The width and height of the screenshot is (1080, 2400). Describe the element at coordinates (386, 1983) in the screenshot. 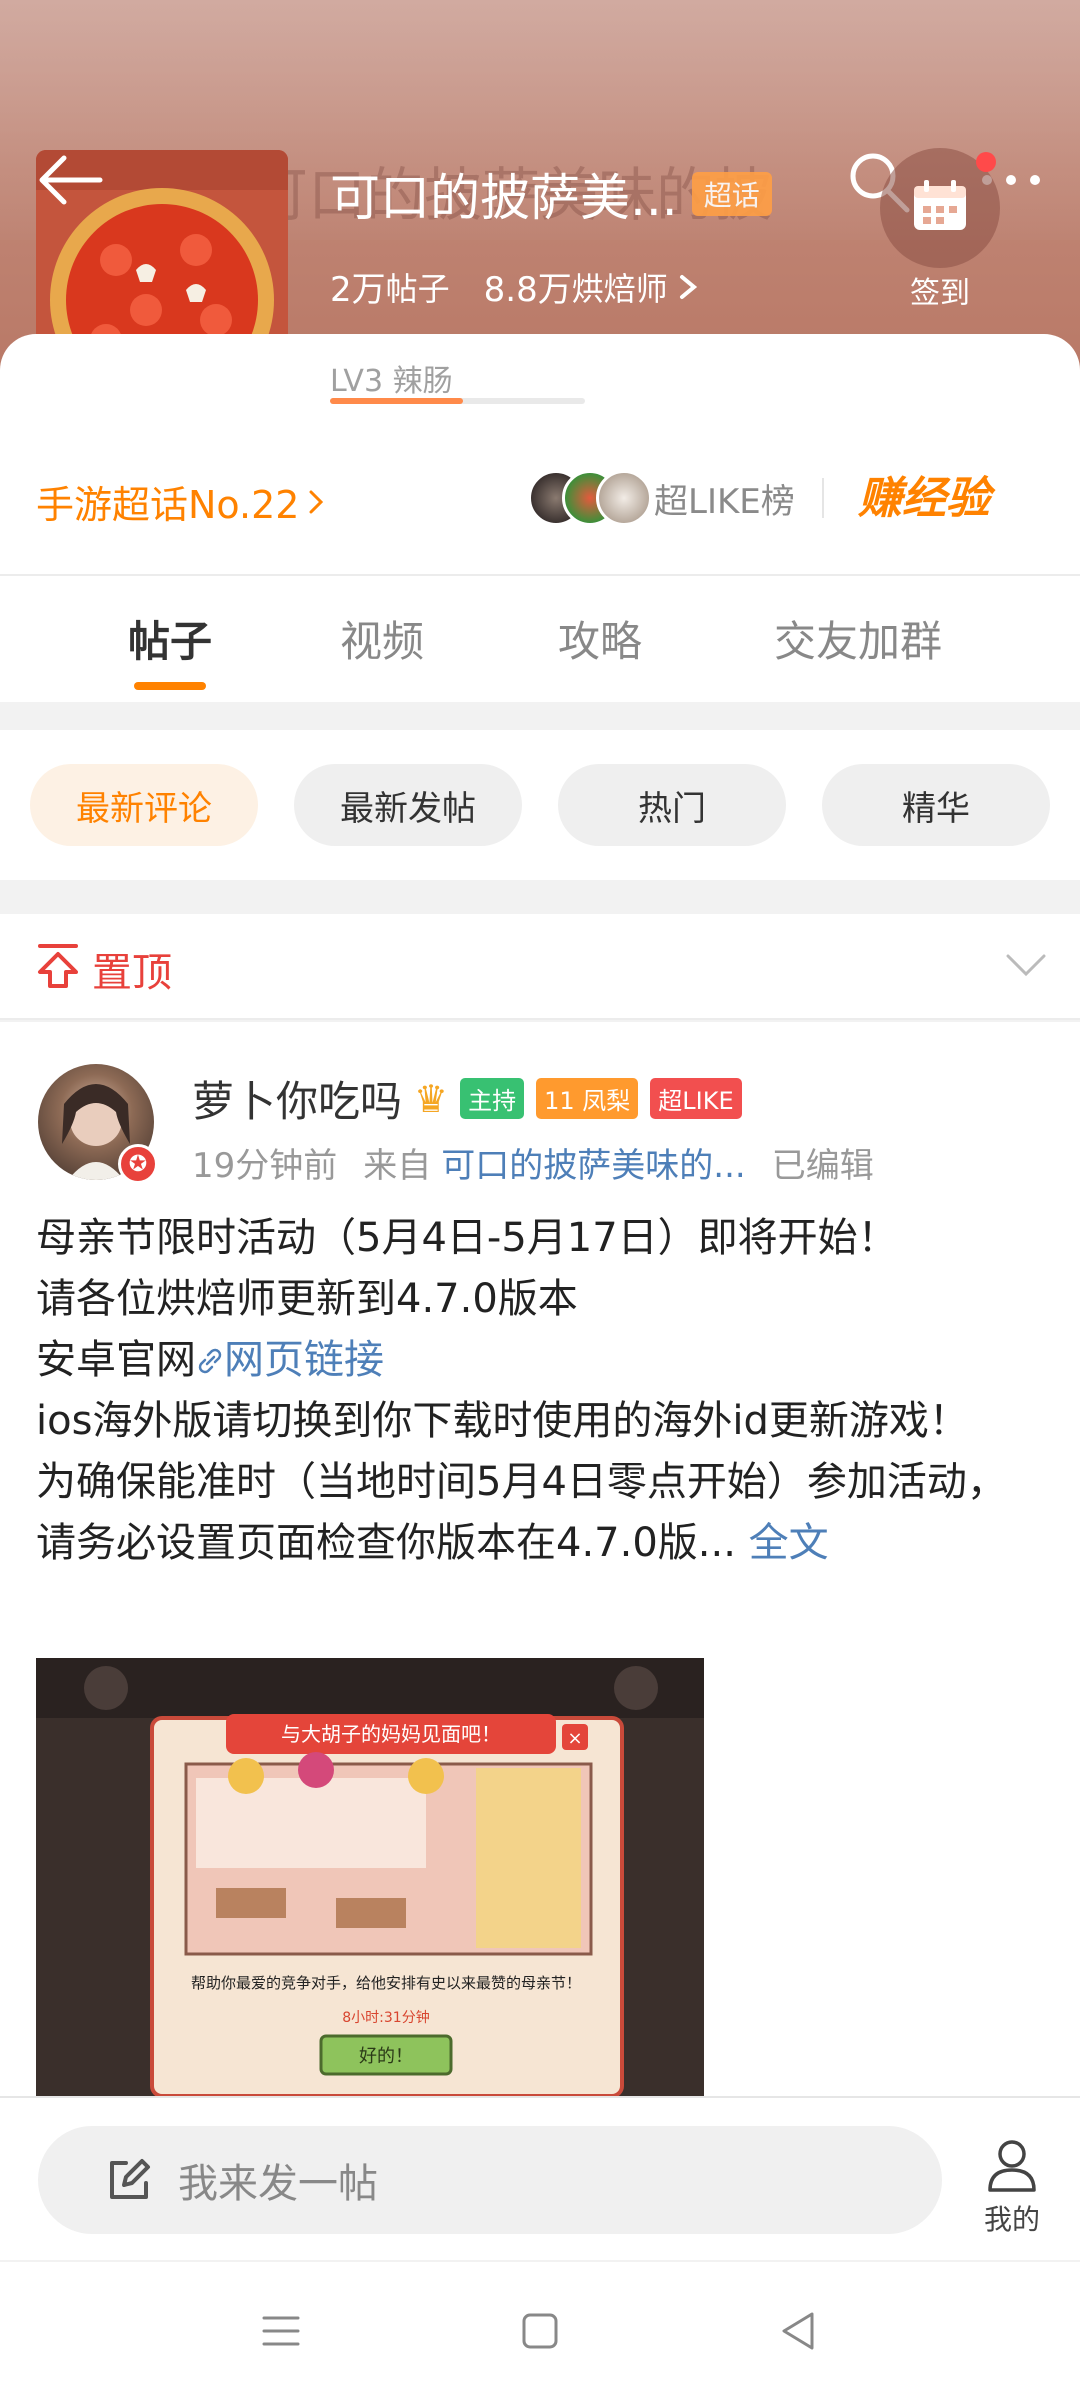

I see `game-caption: 帮助你最爱的竞争对手，给他安排有史以来最赞的母亲节！` at that location.